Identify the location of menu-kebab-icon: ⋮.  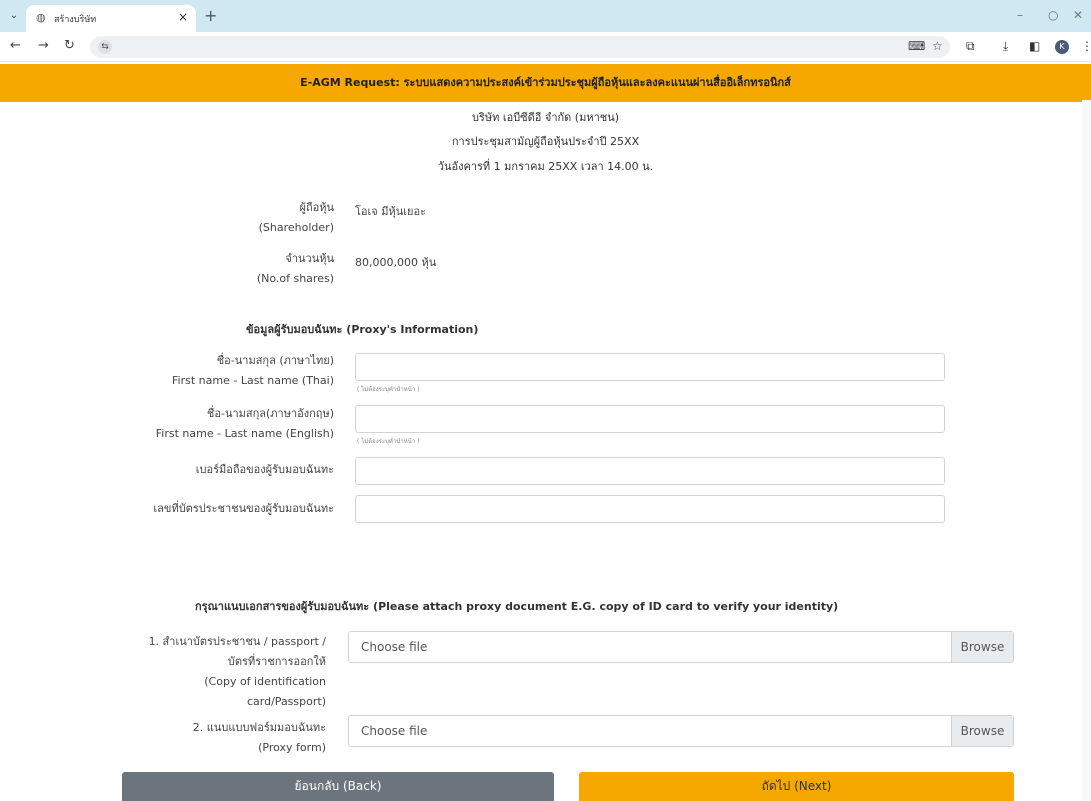
(1086, 46).